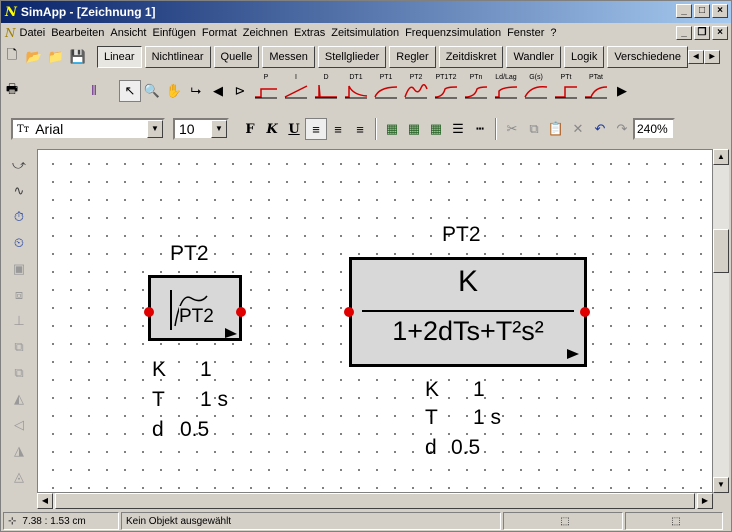 This screenshot has width=732, height=532. Describe the element at coordinates (556, 33) in the screenshot. I see `menu-help: ?` at that location.